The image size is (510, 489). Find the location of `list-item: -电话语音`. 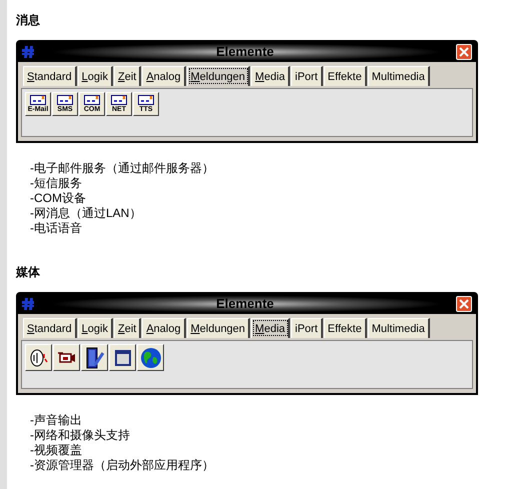

list-item: -电话语音 is located at coordinates (56, 228).